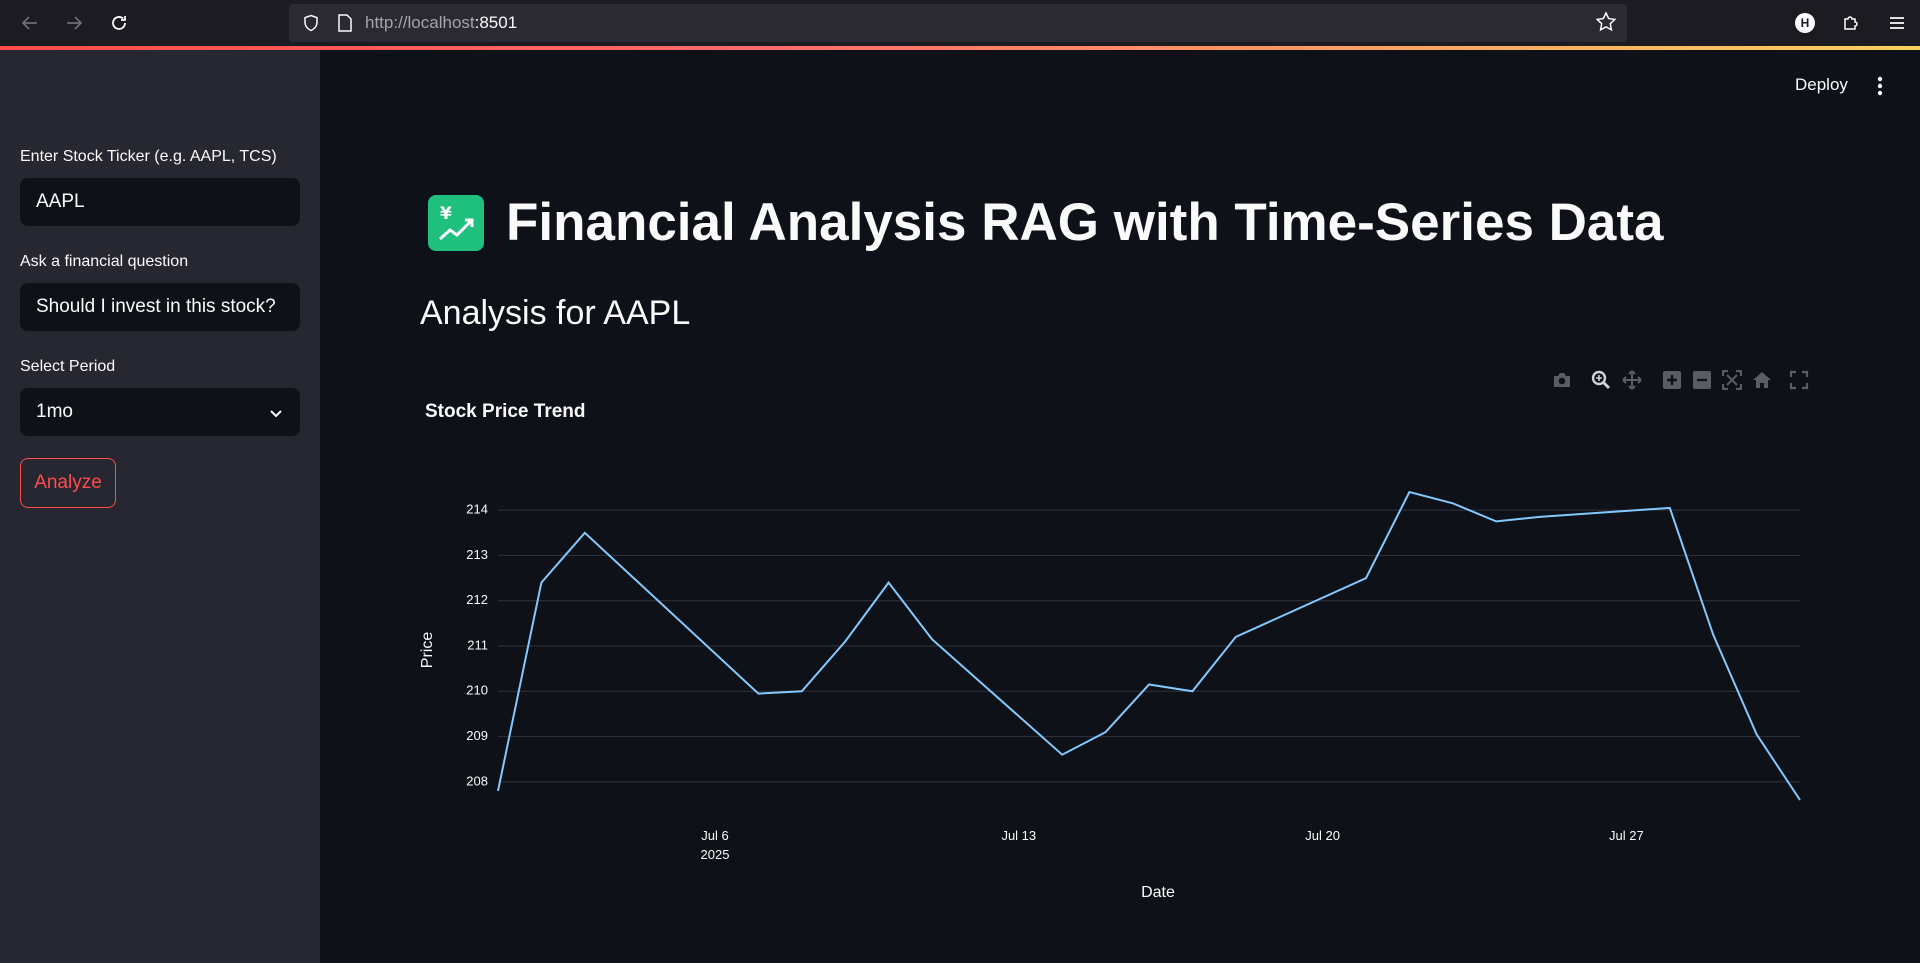 This screenshot has height=963, width=1920. I want to click on reset-axes-icon, so click(1762, 380).